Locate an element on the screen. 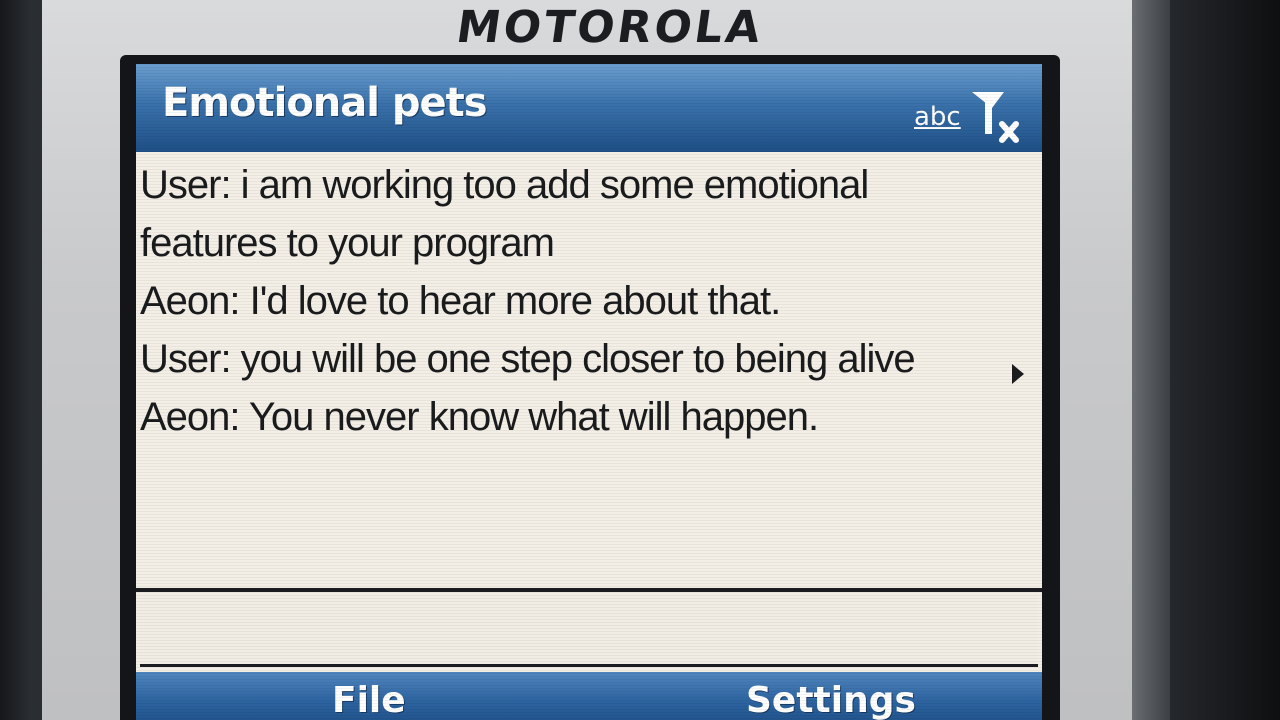 This screenshot has width=1280, height=720. message-line: Aeon: You never know what will happen. is located at coordinates (479, 417).